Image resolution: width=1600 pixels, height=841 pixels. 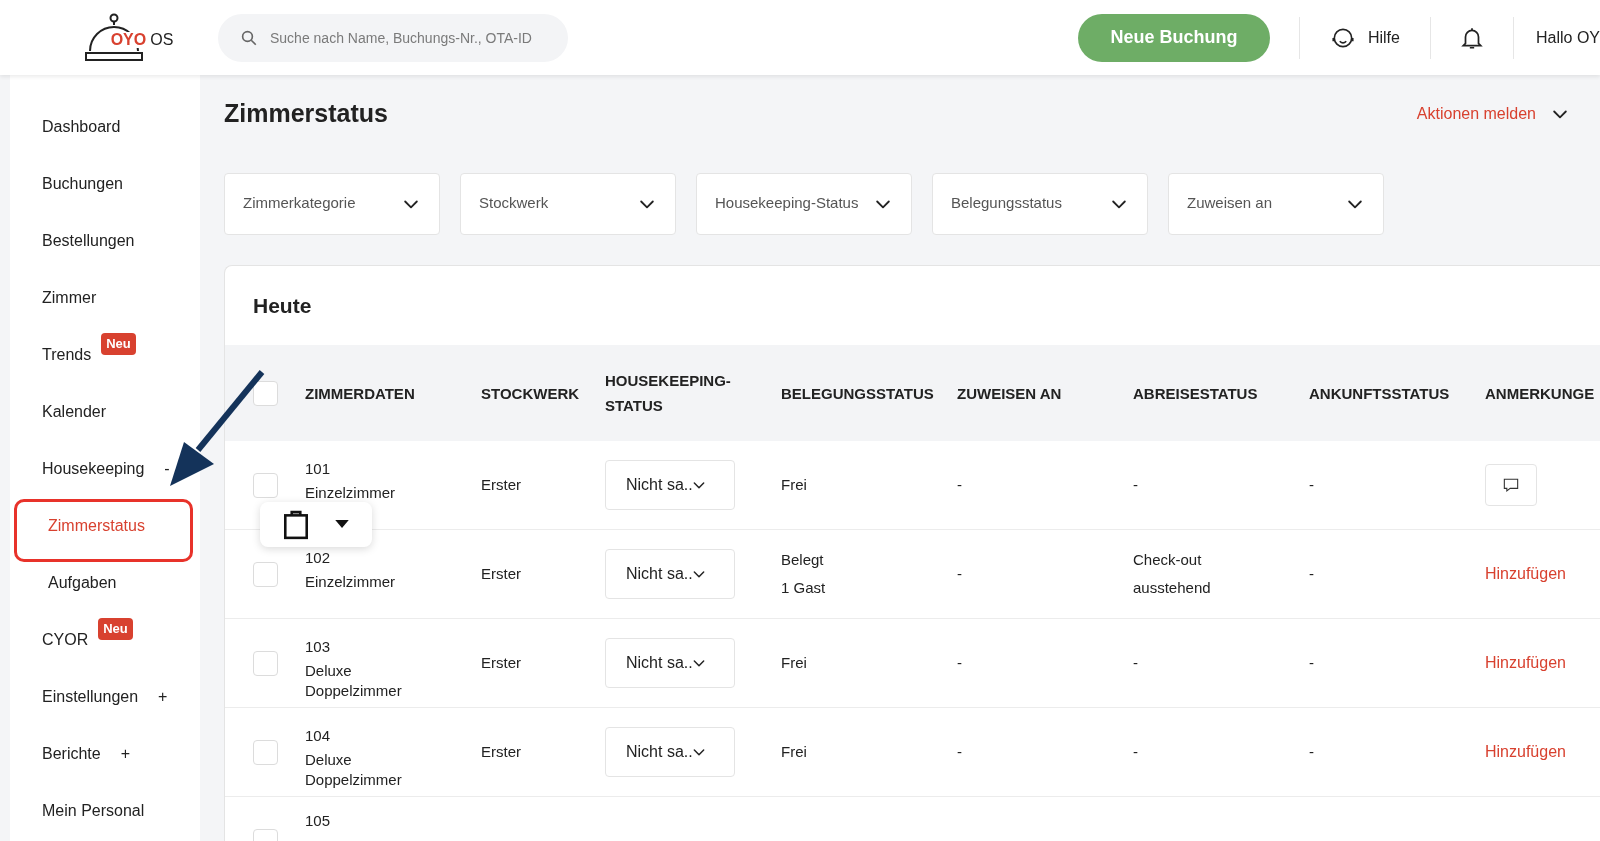 What do you see at coordinates (332, 203) in the screenshot?
I see `filter-dropdown: Zimmerkategorie` at bounding box center [332, 203].